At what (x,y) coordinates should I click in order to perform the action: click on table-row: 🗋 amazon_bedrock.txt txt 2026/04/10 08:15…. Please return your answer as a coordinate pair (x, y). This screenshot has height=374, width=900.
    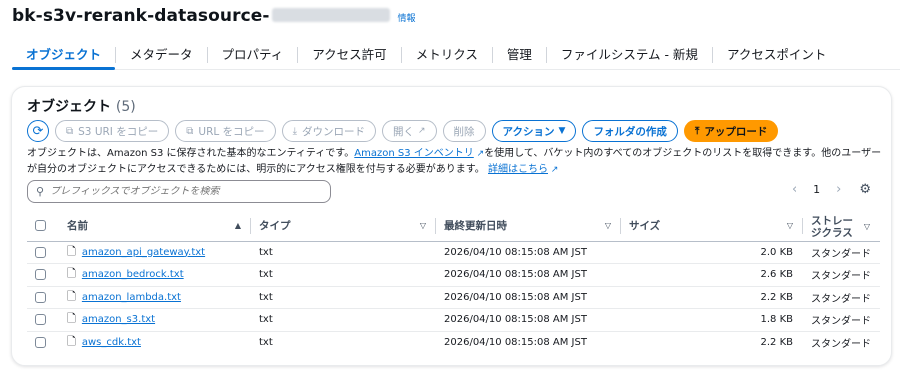
    Looking at the image, I should click on (453, 275).